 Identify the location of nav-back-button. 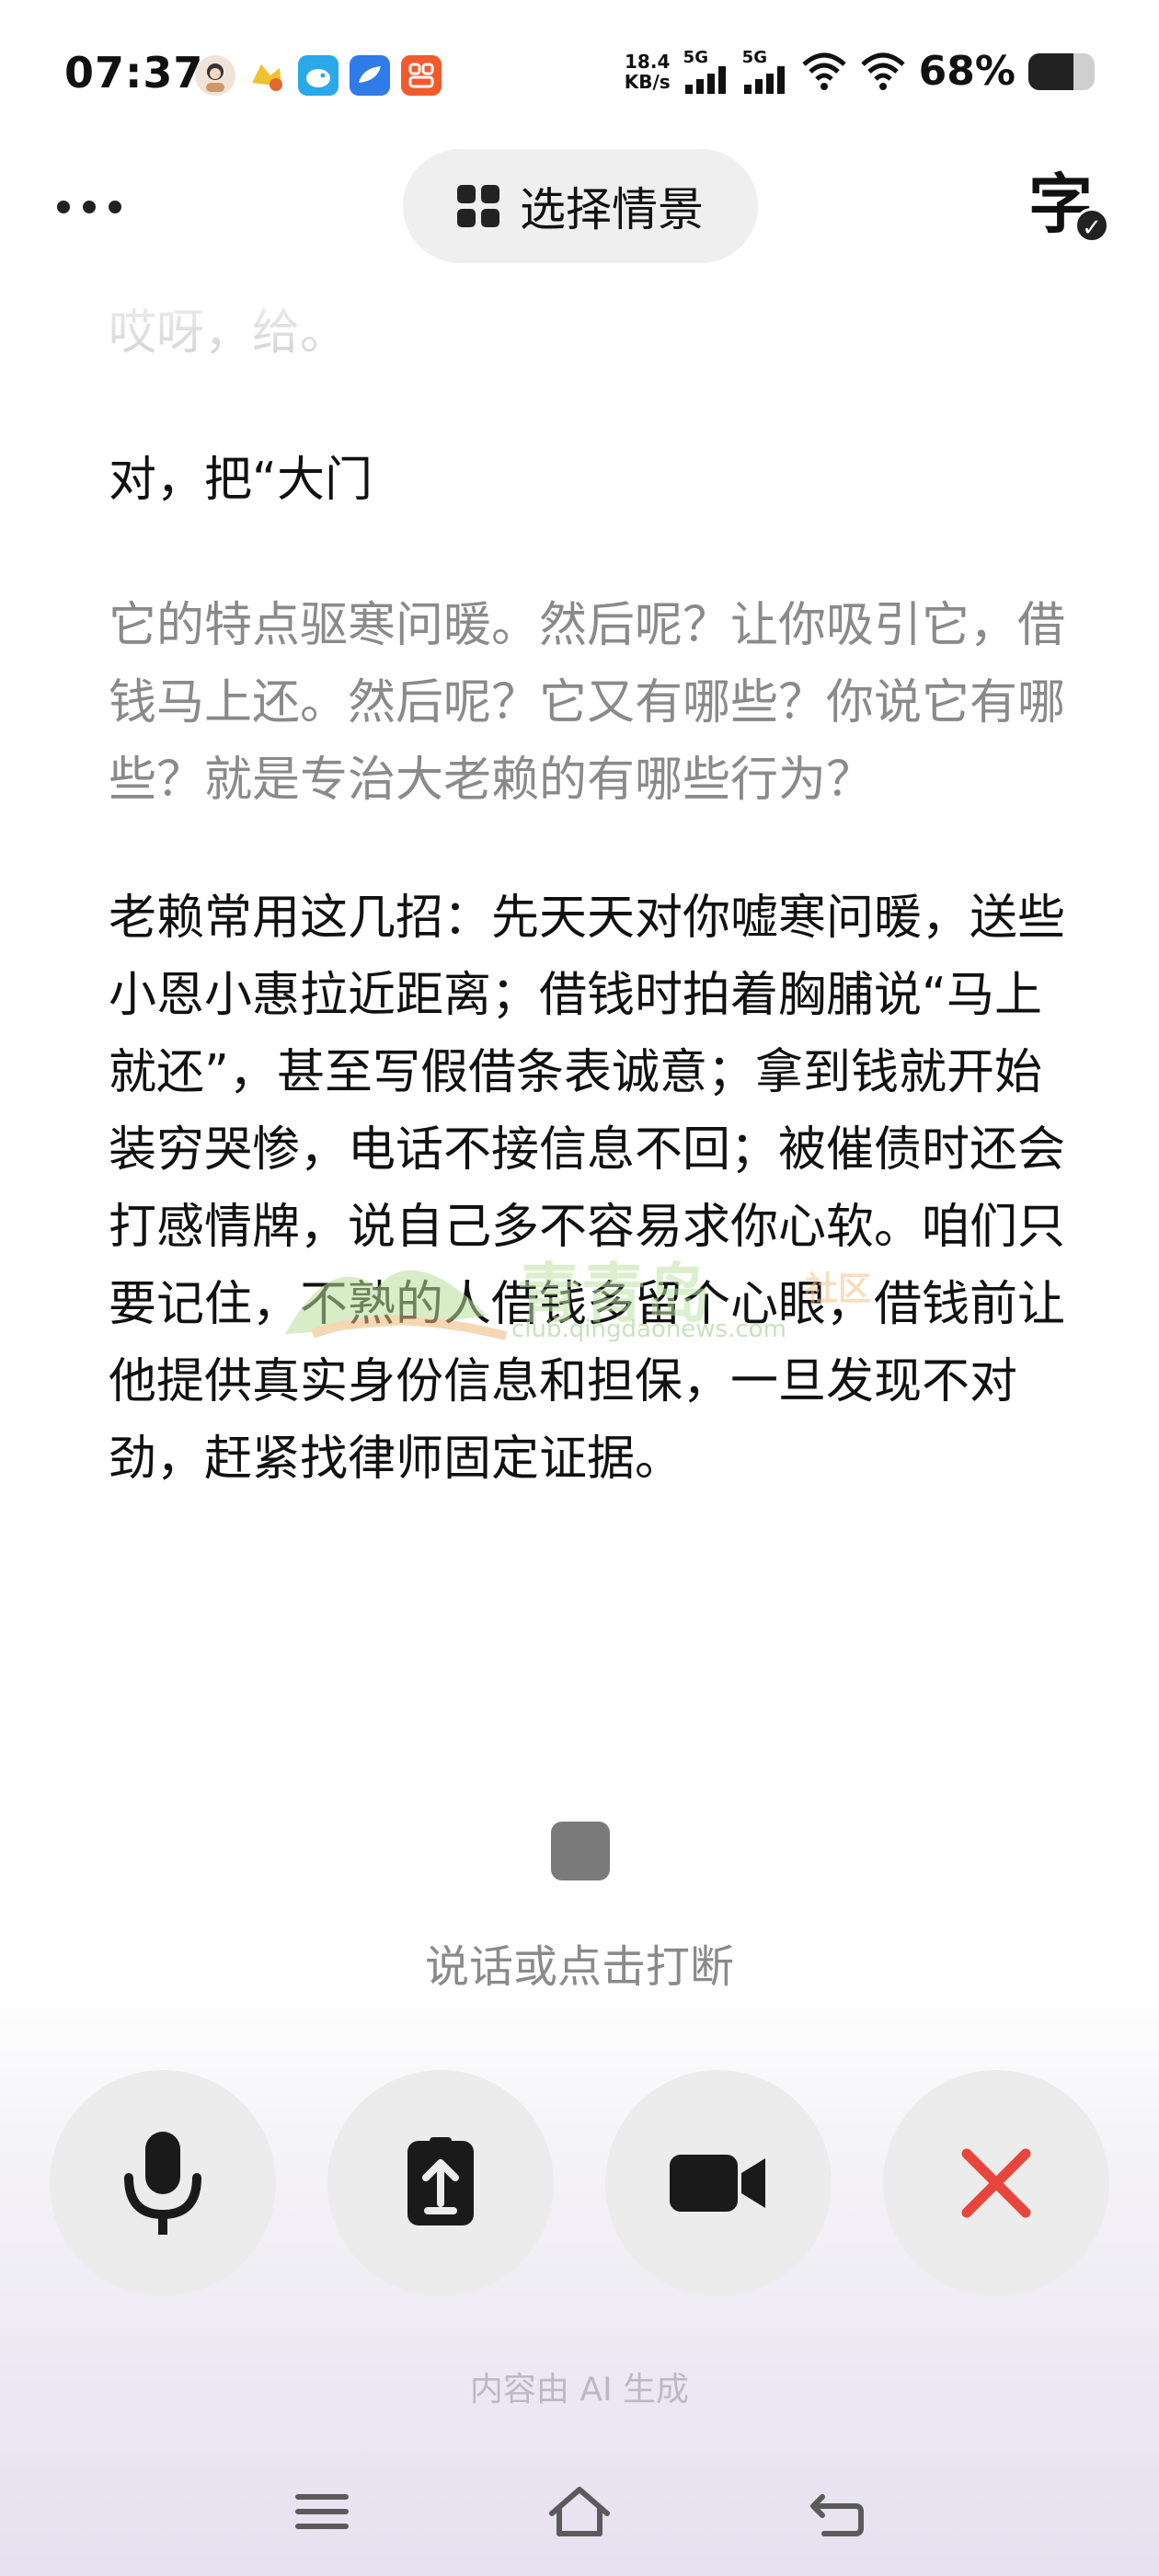
(837, 2511).